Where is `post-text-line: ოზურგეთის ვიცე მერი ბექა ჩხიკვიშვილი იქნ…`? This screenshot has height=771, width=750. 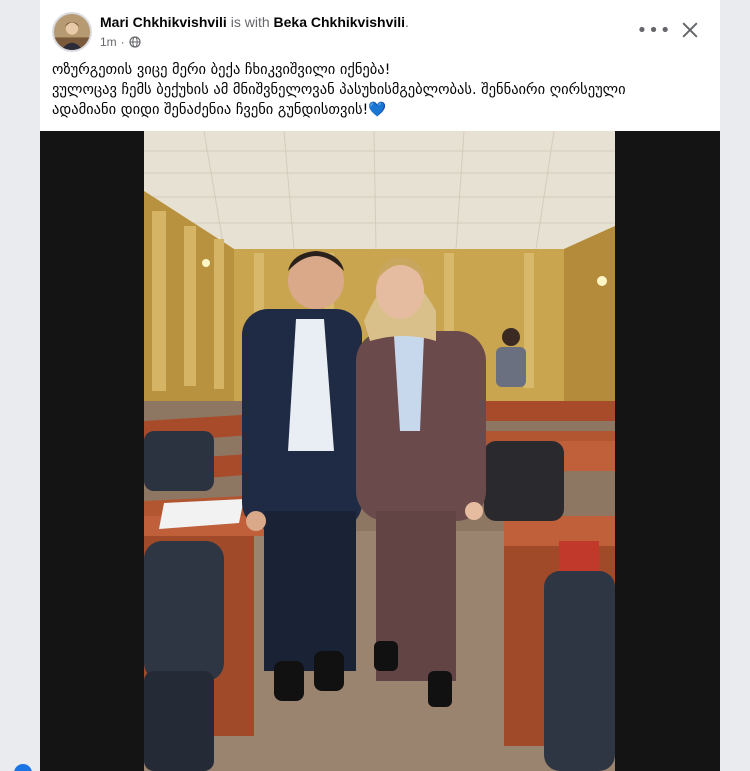
post-text-line: ოზურგეთის ვიცე მერი ბექა ჩხიკვიშვილი იქნ… is located at coordinates (221, 70).